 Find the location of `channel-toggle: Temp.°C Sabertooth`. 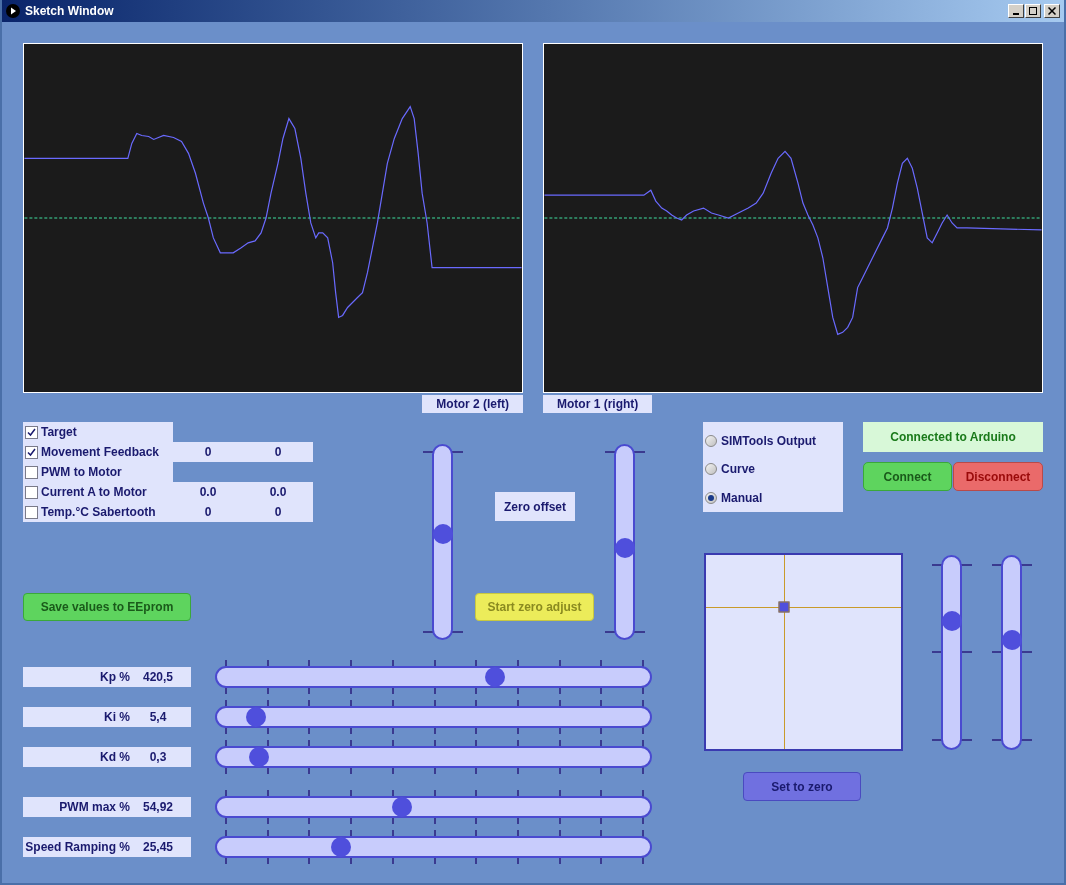

channel-toggle: Temp.°C Sabertooth is located at coordinates (98, 512).